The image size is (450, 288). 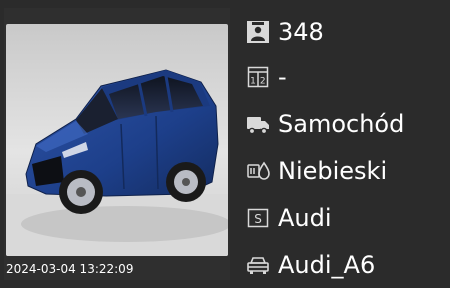 What do you see at coordinates (70, 269) in the screenshot?
I see `timestamp-label: 2024-03-04 13:22:09` at bounding box center [70, 269].